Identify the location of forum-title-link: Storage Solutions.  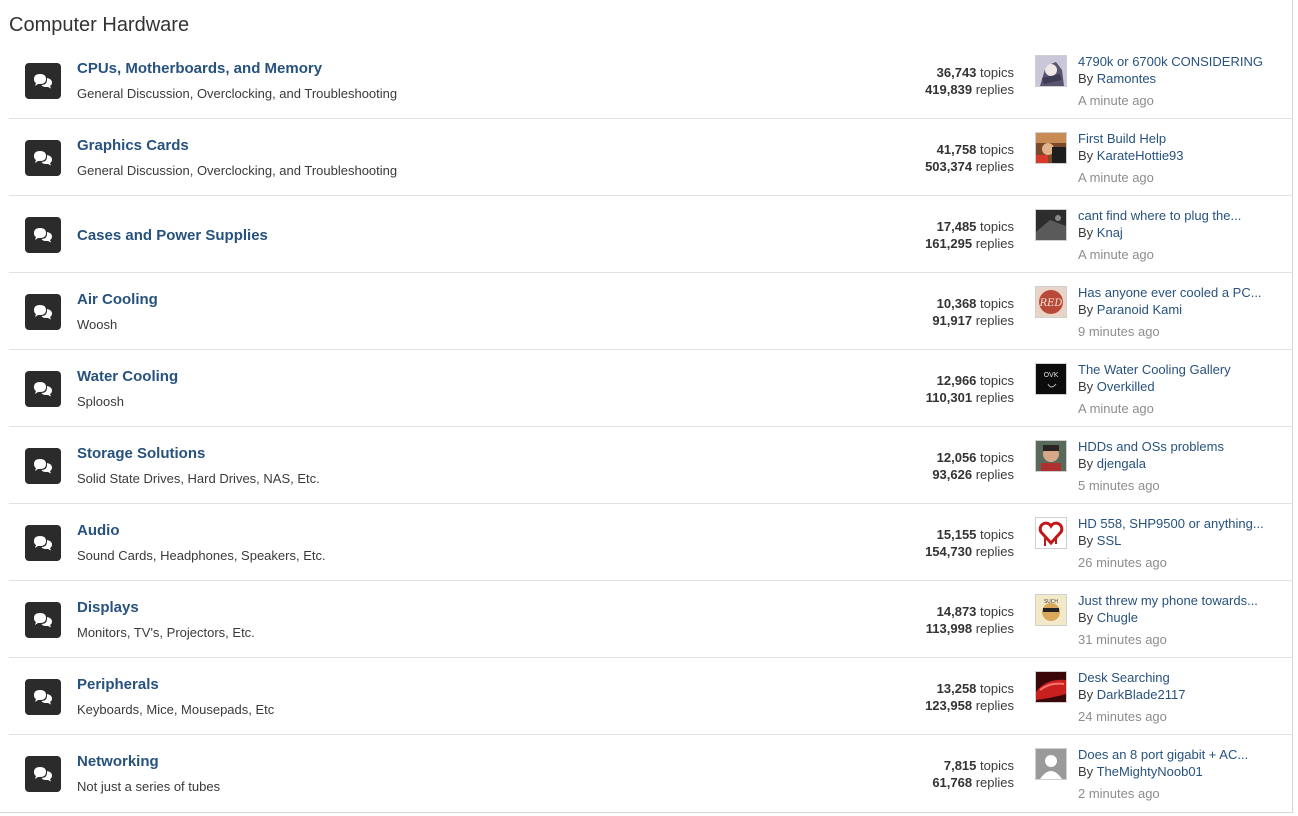
(141, 453).